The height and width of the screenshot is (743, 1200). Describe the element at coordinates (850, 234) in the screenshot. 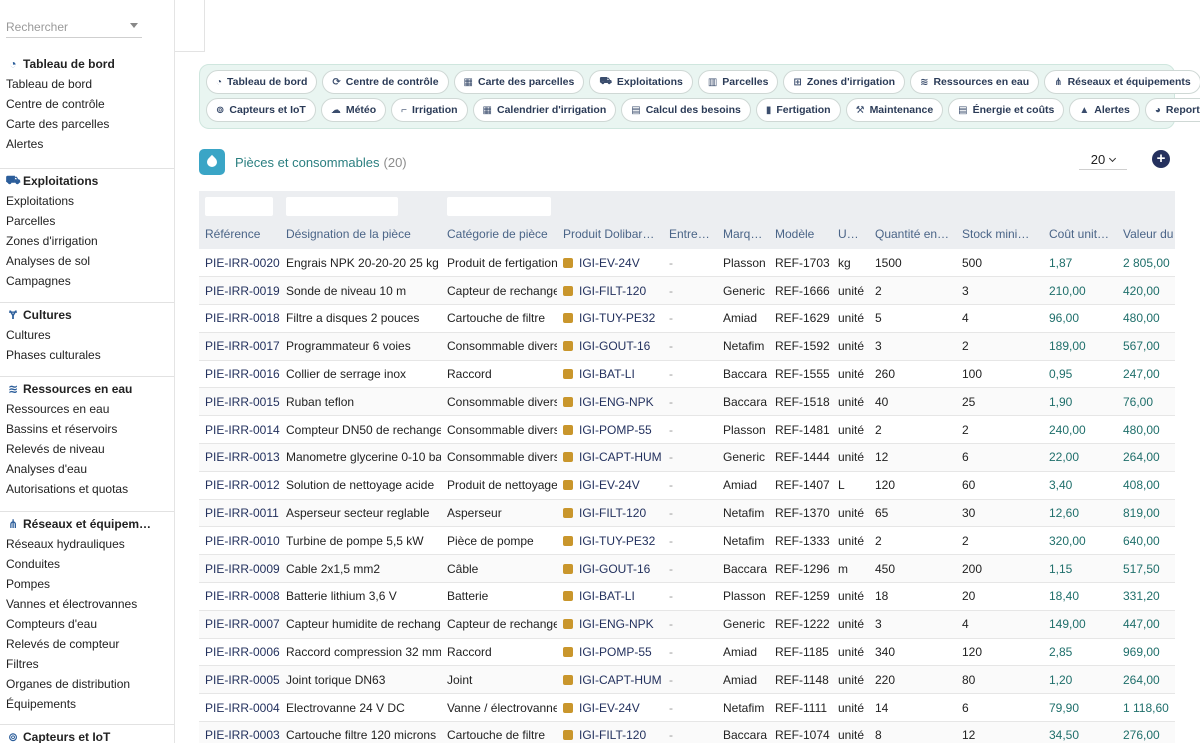

I see `column-header: Unité` at that location.